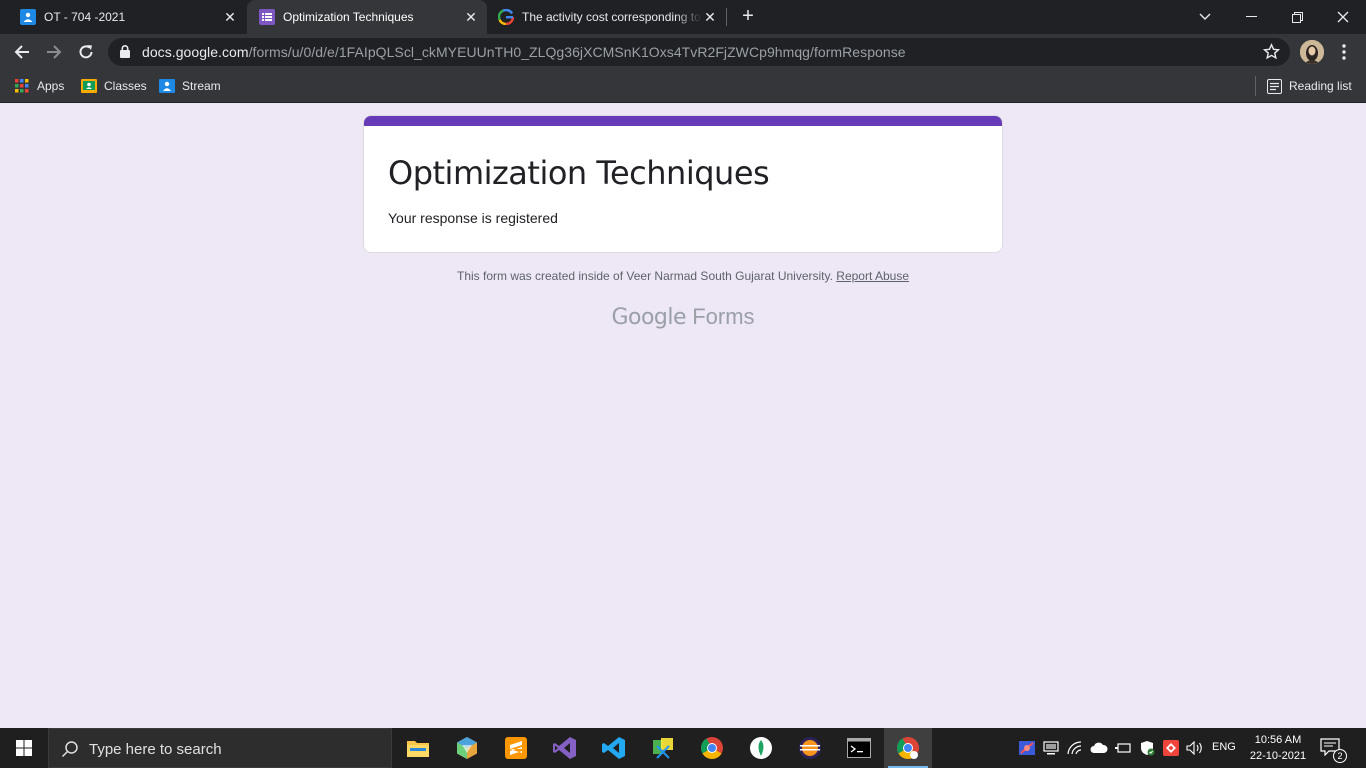  Describe the element at coordinates (125, 86) in the screenshot. I see `bookmark-label: Classes` at that location.